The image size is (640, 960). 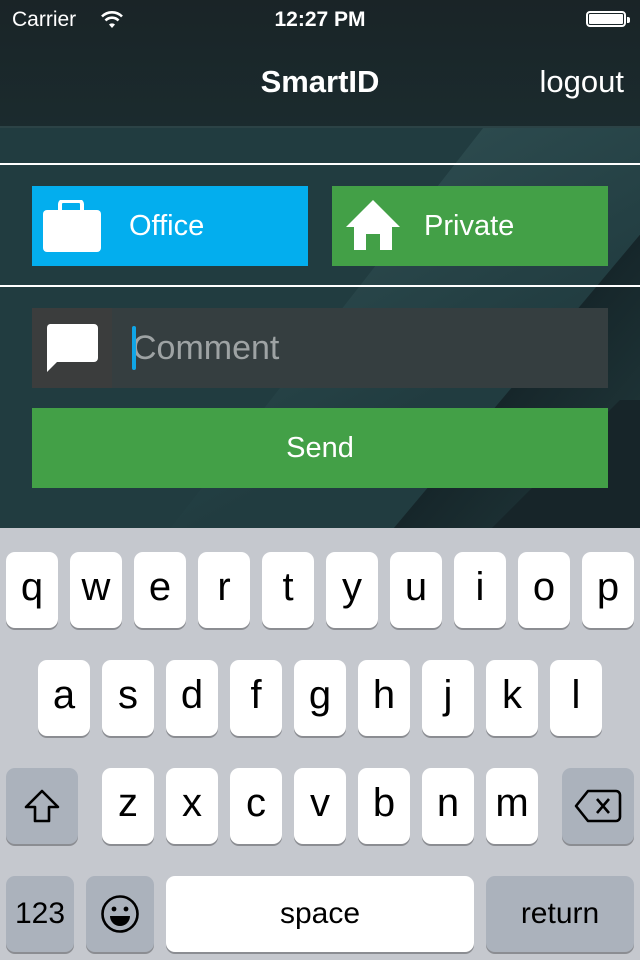 I want to click on key-b: b, so click(x=384, y=806).